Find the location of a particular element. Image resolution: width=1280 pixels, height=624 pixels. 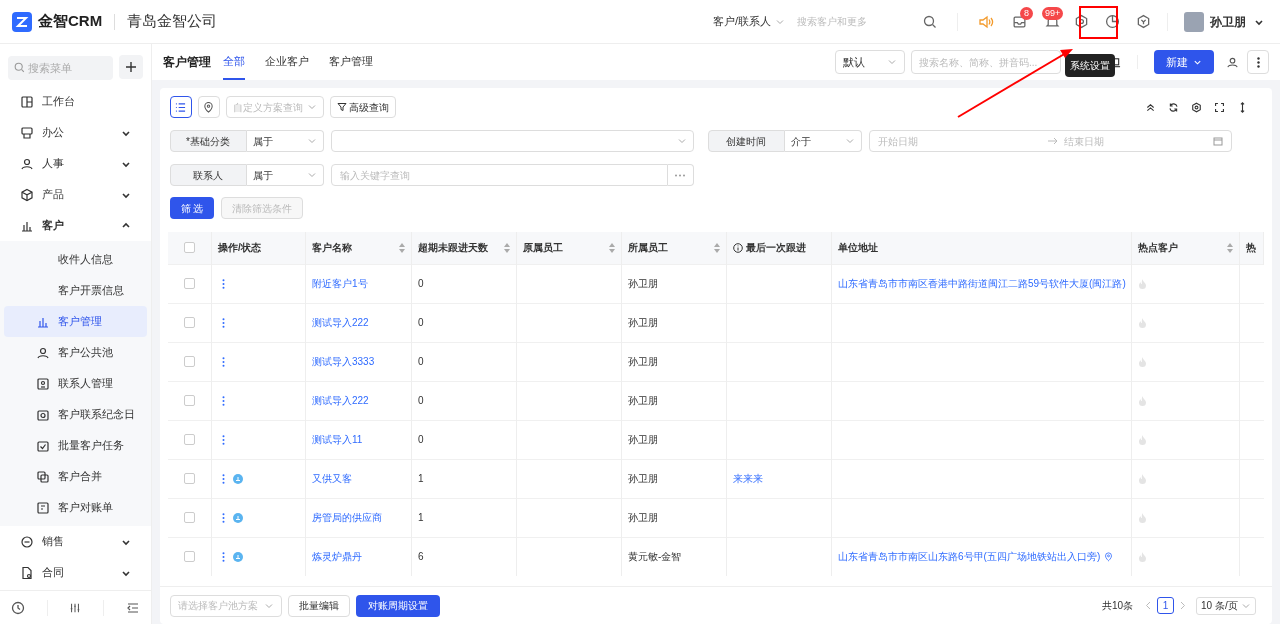

bulk-edit-button: 批量编辑 is located at coordinates (318, 605).